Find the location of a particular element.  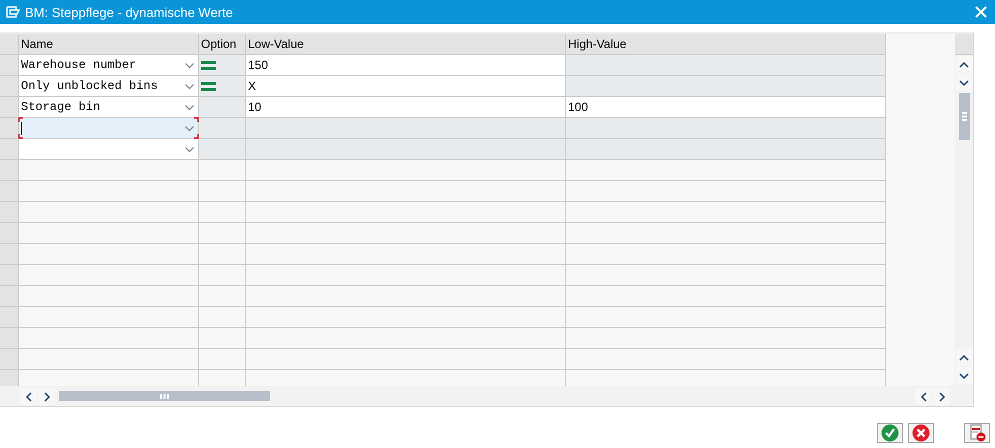

low-value-field: 150 is located at coordinates (406, 65).